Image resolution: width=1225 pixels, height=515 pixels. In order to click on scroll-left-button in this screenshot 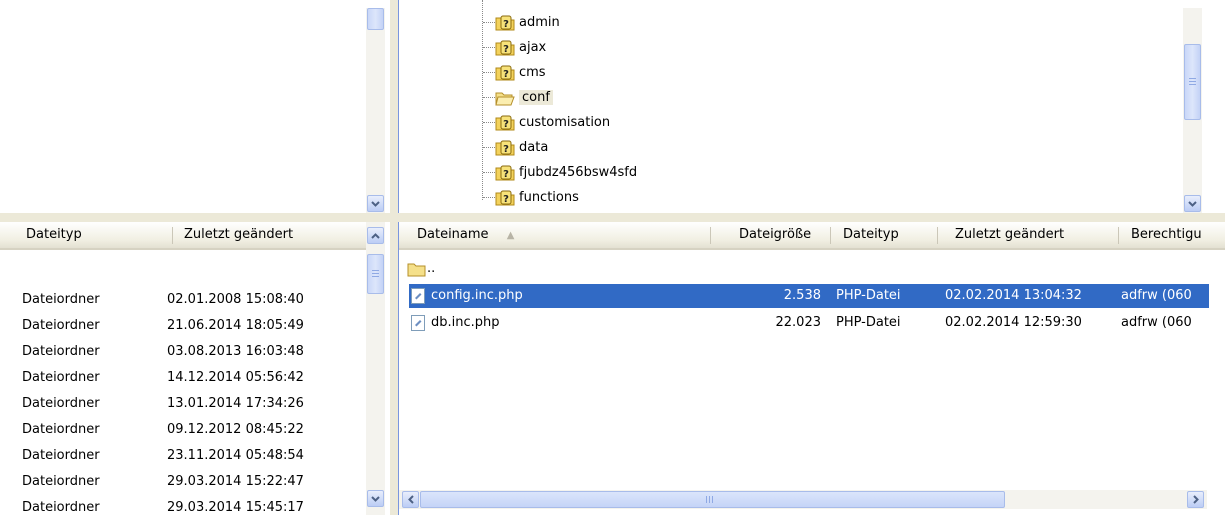, I will do `click(410, 499)`.